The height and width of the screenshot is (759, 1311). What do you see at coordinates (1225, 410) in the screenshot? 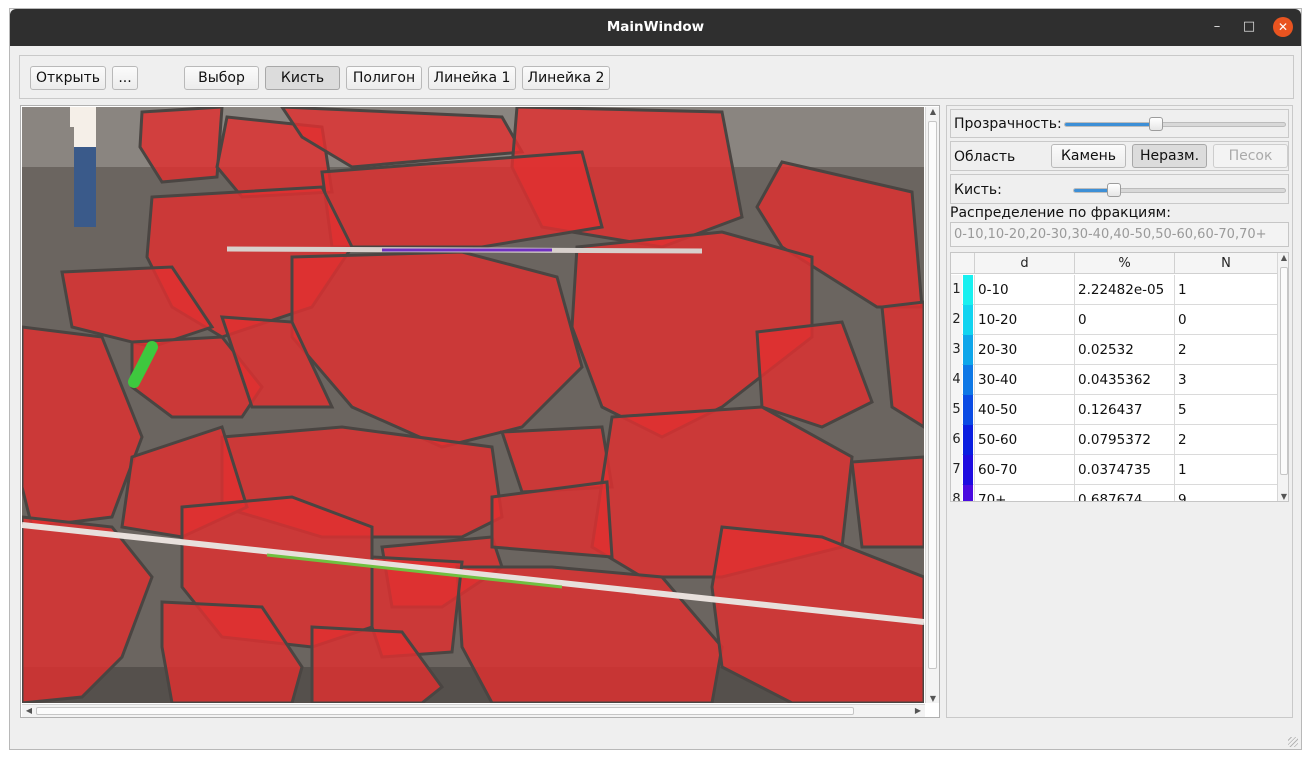
I see `cell-n: 5` at bounding box center [1225, 410].